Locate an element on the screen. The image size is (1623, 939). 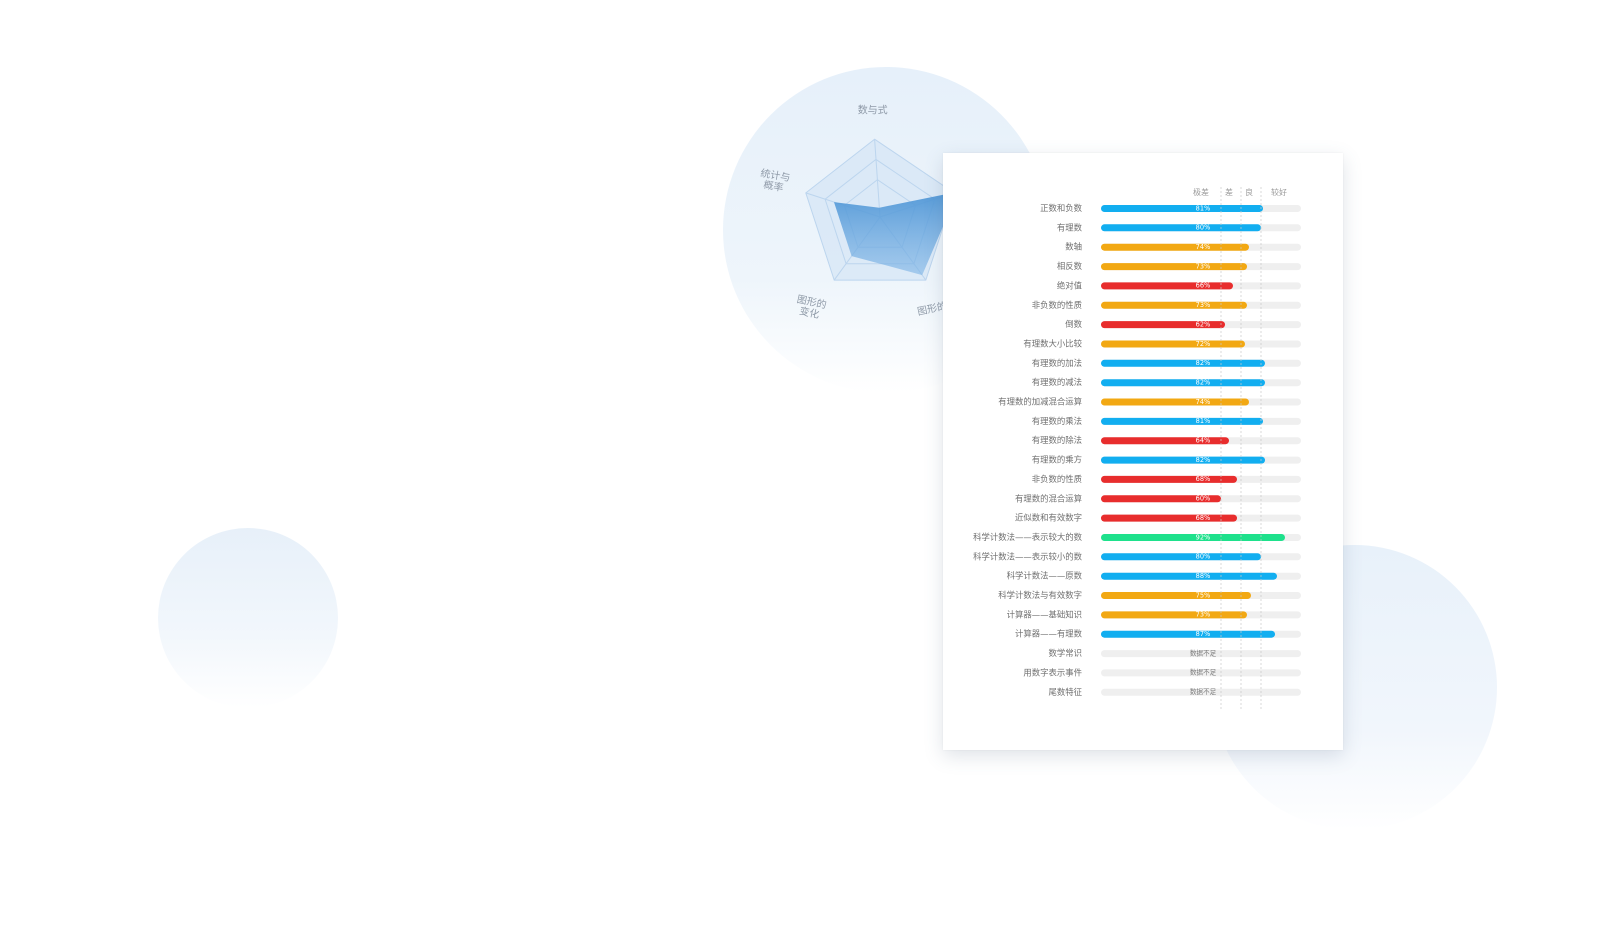
row-label: 有理数 is located at coordinates (1070, 227).